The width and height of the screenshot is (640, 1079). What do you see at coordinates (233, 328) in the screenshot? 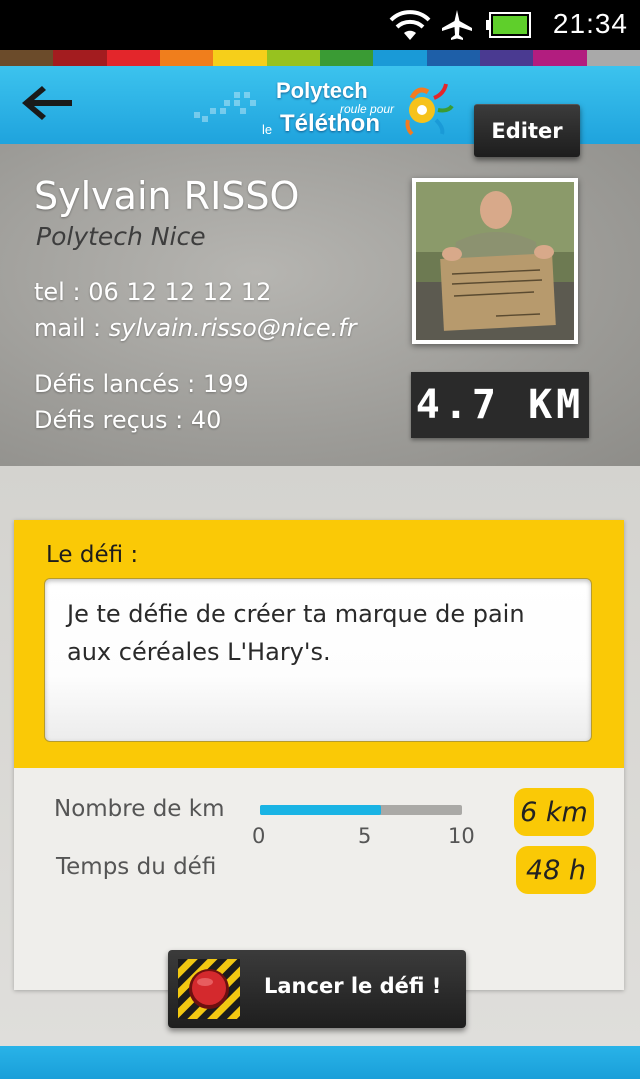
I see `email-value: sylvain.risso@nice.fr` at bounding box center [233, 328].